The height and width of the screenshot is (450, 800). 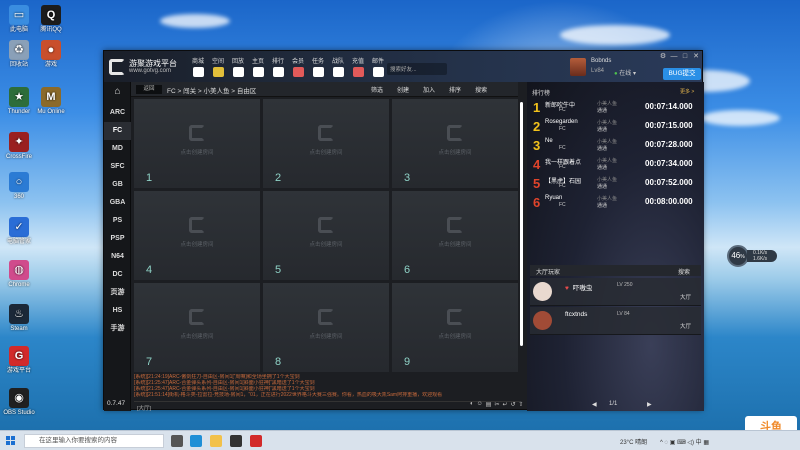 What do you see at coordinates (455, 327) in the screenshot?
I see `room-slot: 点击创建房间 9` at bounding box center [455, 327].